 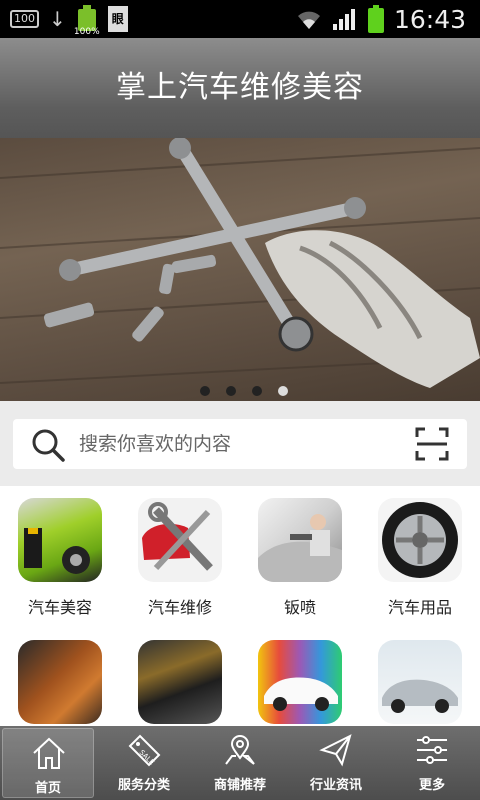 I want to click on category-tile: 汽车美容, so click(x=60, y=556).